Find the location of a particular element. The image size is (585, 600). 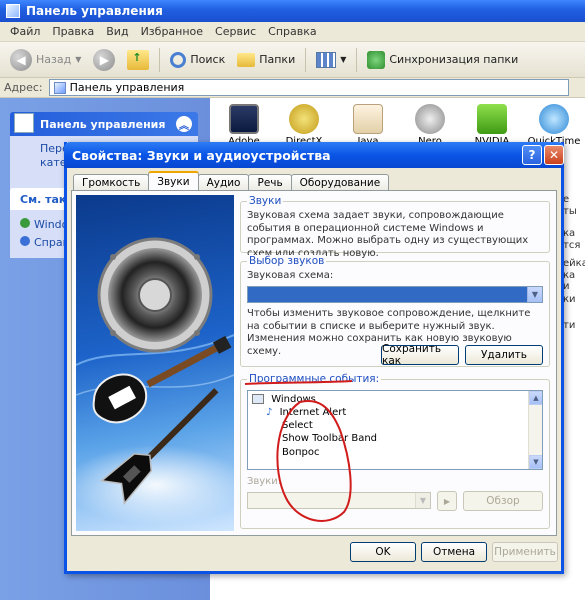

cancel-button: Отмена is located at coordinates (454, 552).